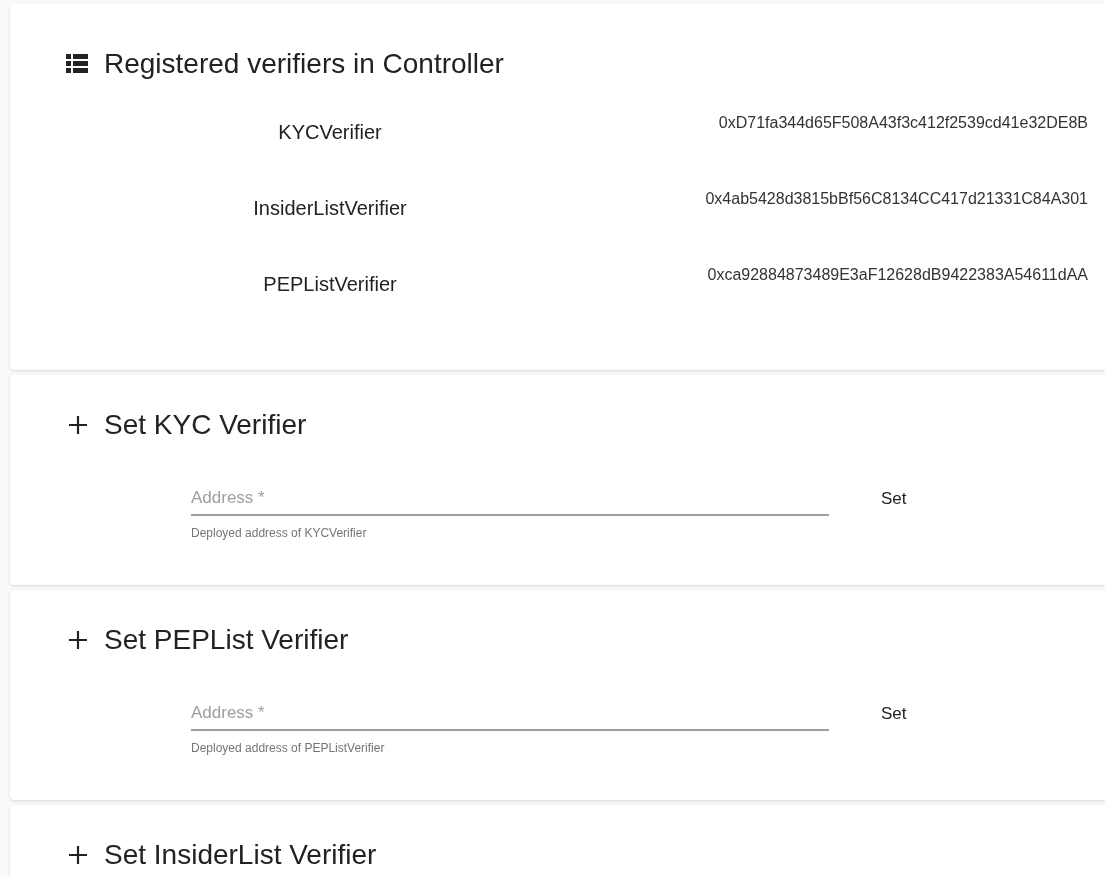  What do you see at coordinates (205, 425) in the screenshot?
I see `card-title: Set KYC Verifier` at bounding box center [205, 425].